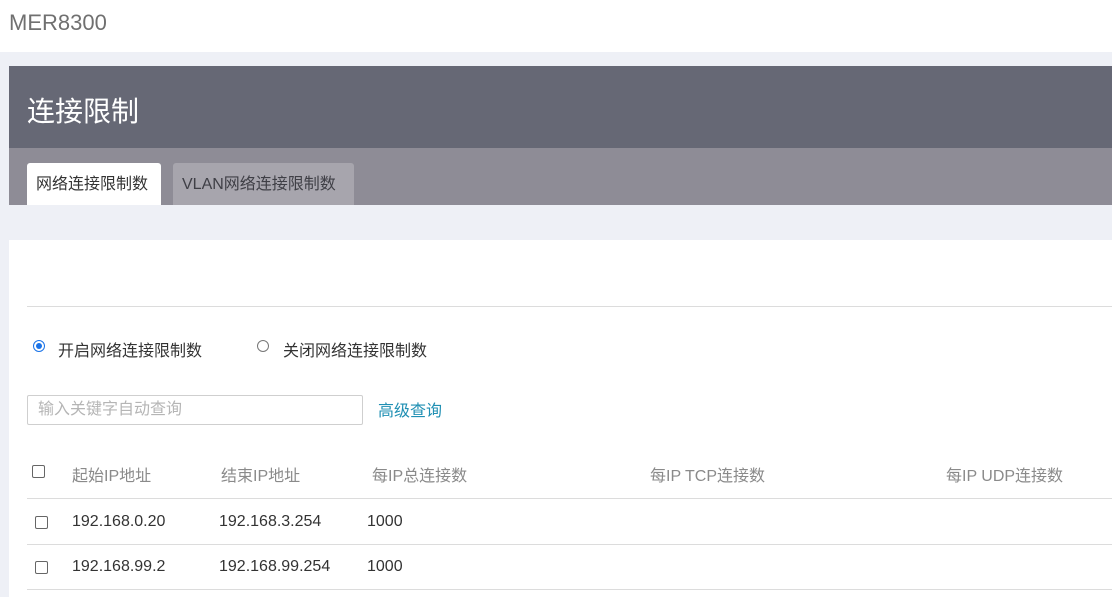 This screenshot has height=597, width=1112. What do you see at coordinates (569, 498) in the screenshot?
I see `header-divider` at bounding box center [569, 498].